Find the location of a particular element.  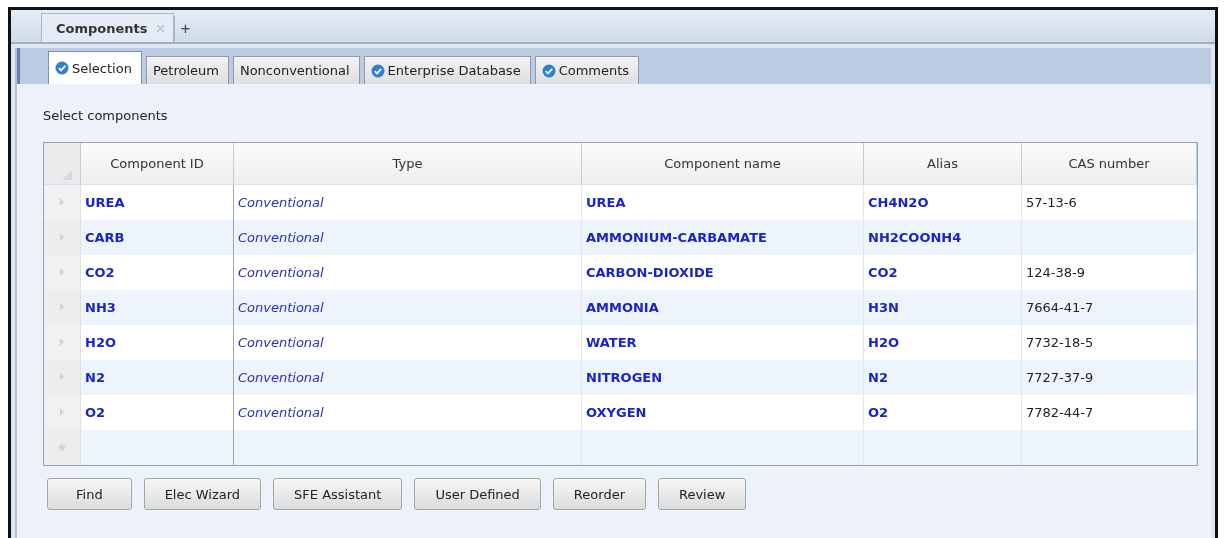

table-cell: NH3 is located at coordinates (157, 307).